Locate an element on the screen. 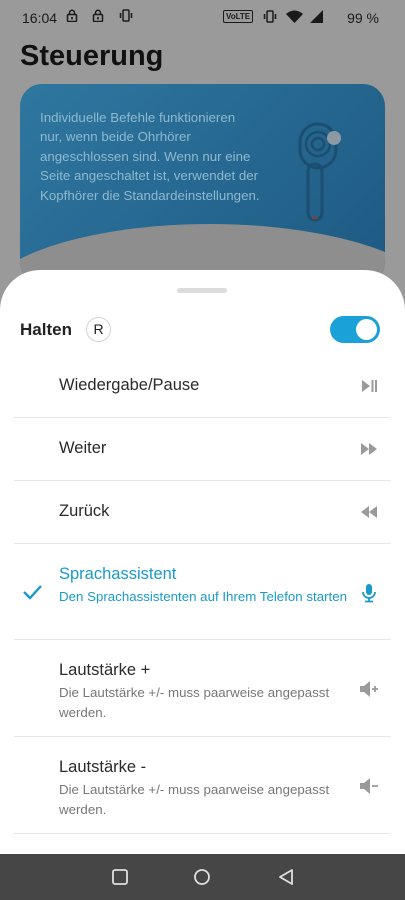 This screenshot has width=405, height=900. volte-badge: VoLTE is located at coordinates (238, 16).